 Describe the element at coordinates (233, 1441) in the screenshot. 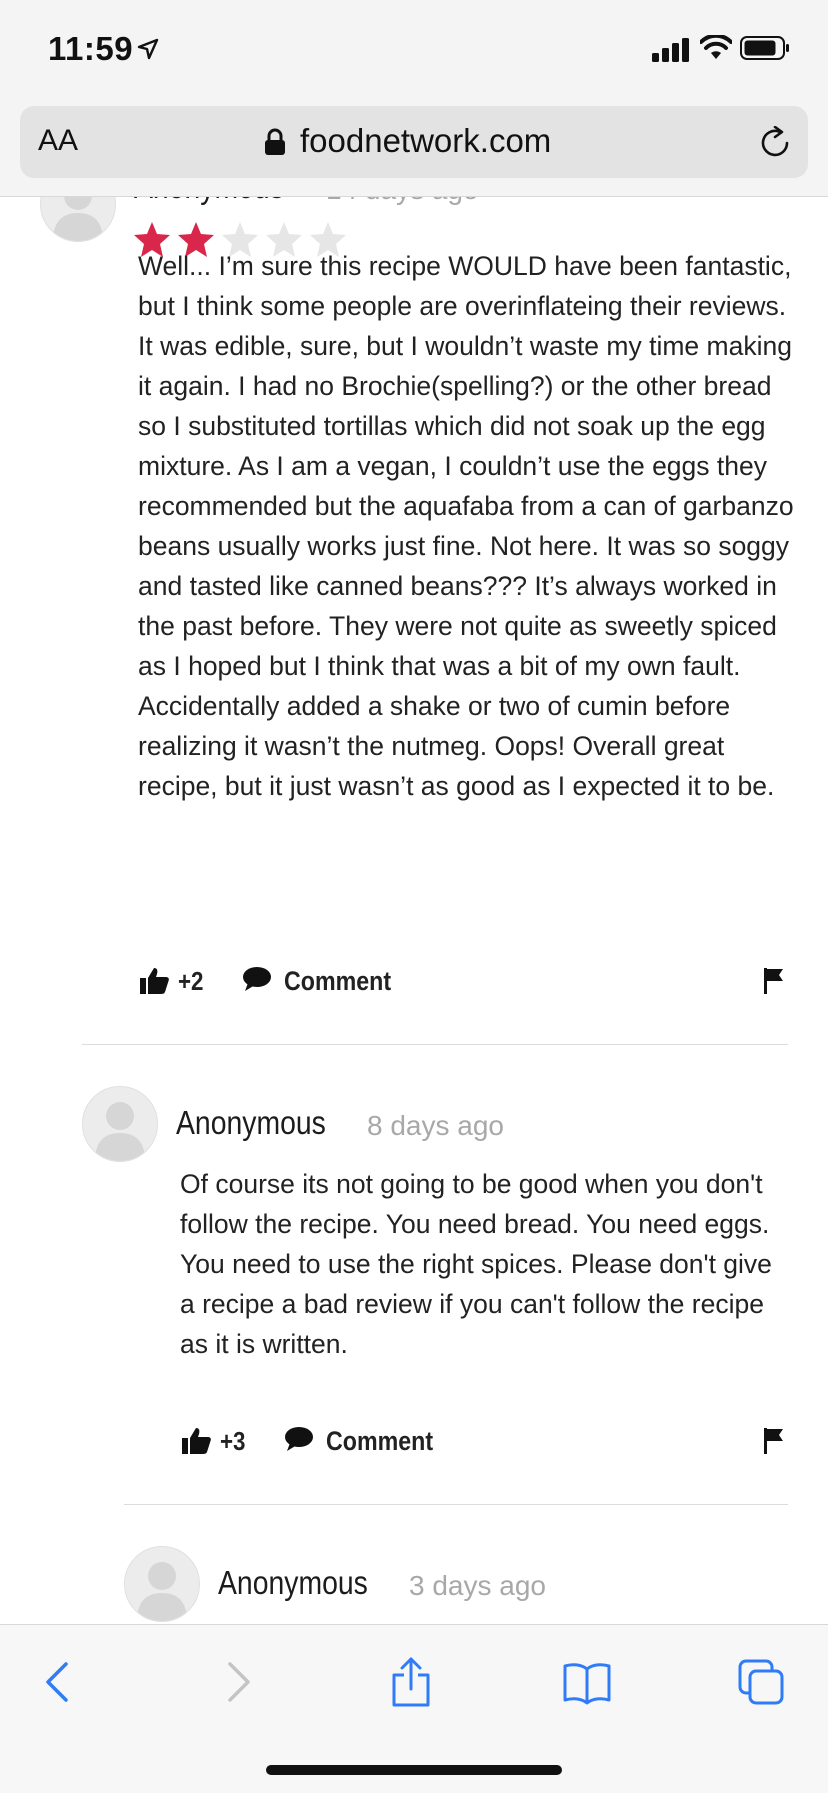

I see `like-count: +3` at that location.